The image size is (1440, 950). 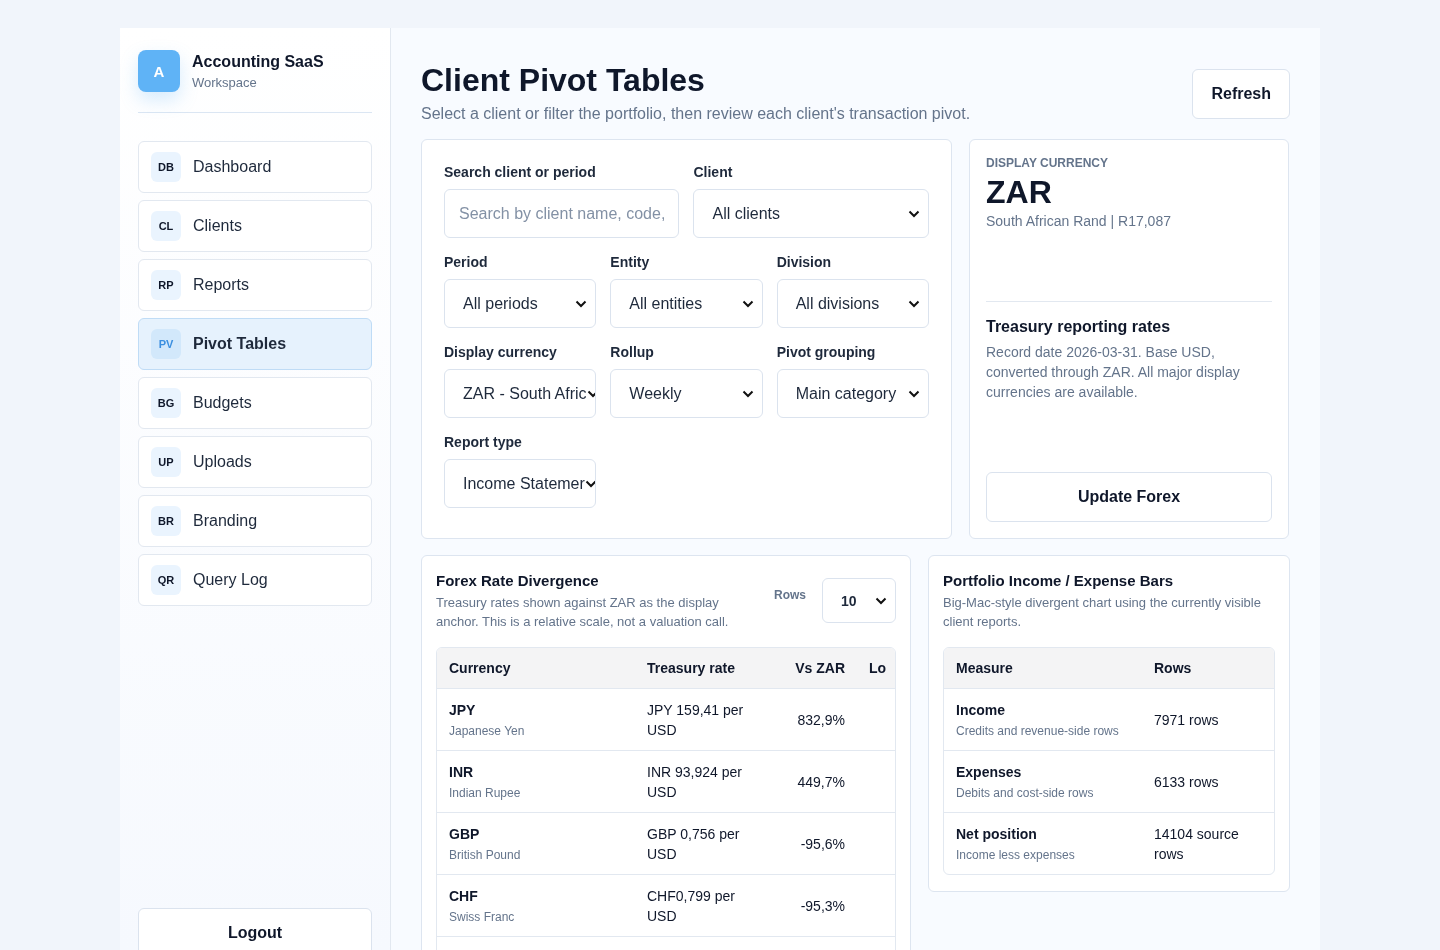 I want to click on nav-code-badge: PV, so click(x=166, y=344).